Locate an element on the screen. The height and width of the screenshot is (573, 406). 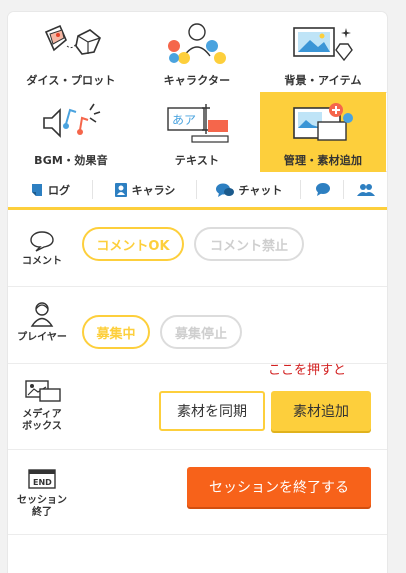
menu-bgm-sound: BGM・効果音 is located at coordinates (71, 132).